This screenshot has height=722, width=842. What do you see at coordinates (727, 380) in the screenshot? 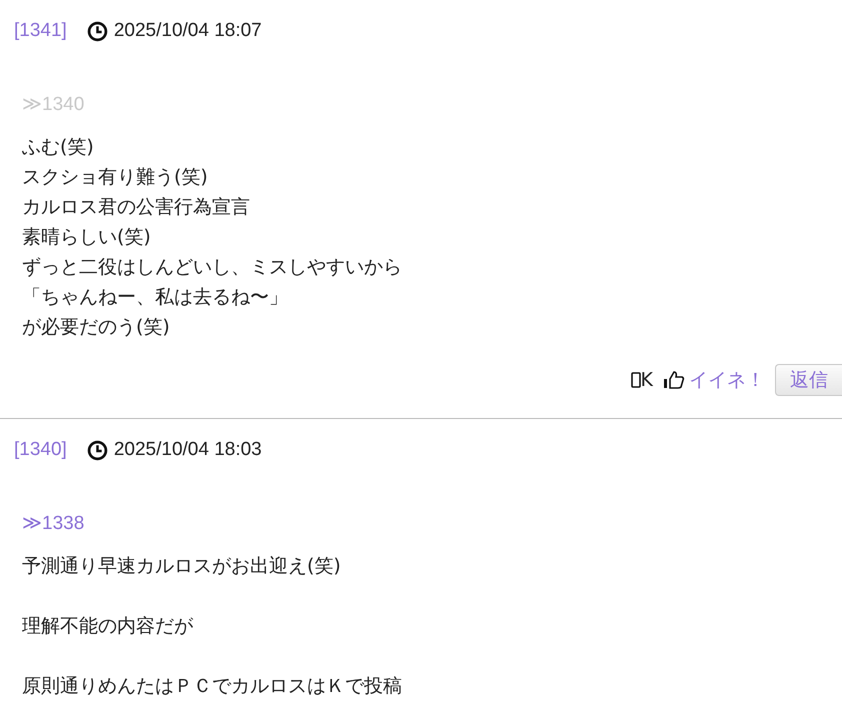
I see `like-link: イイネ！` at bounding box center [727, 380].